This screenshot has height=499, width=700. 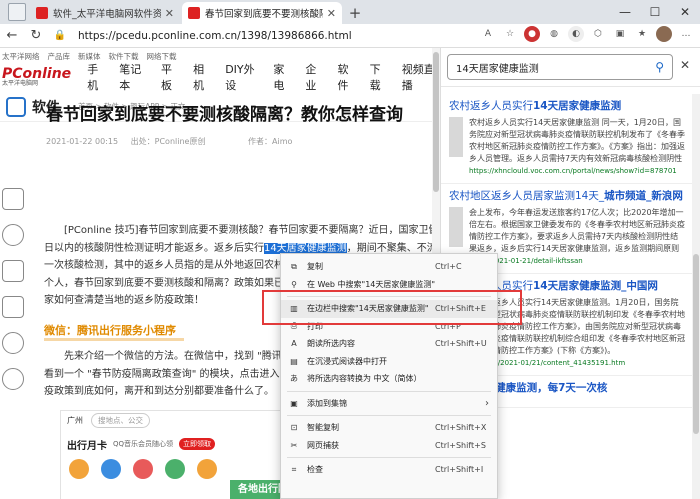 I want to click on menu-item-shortcut: Ctrl+Shift+S, so click(x=460, y=445).